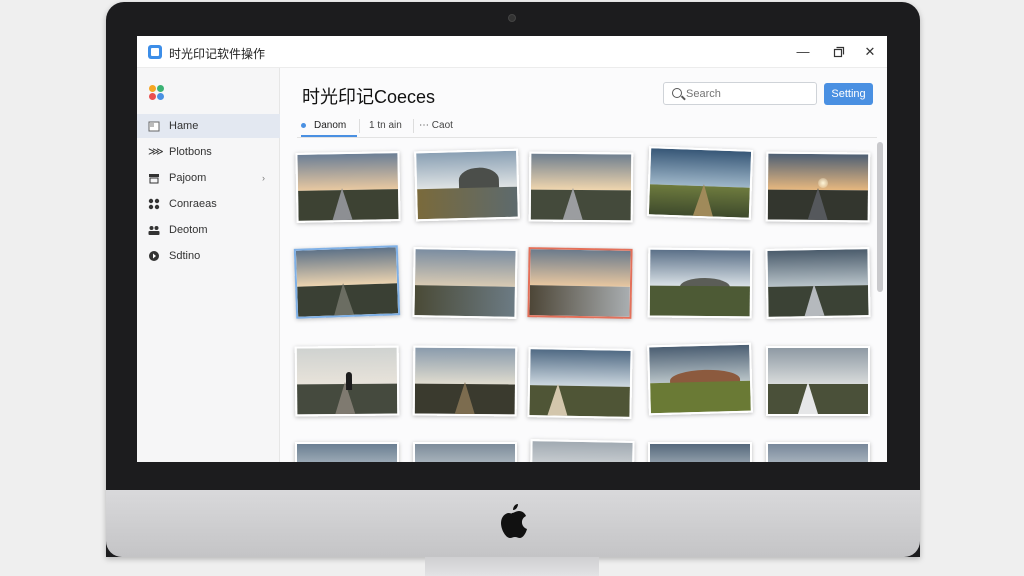 This screenshot has height=576, width=1024. I want to click on close-icon: ✕, so click(870, 52).